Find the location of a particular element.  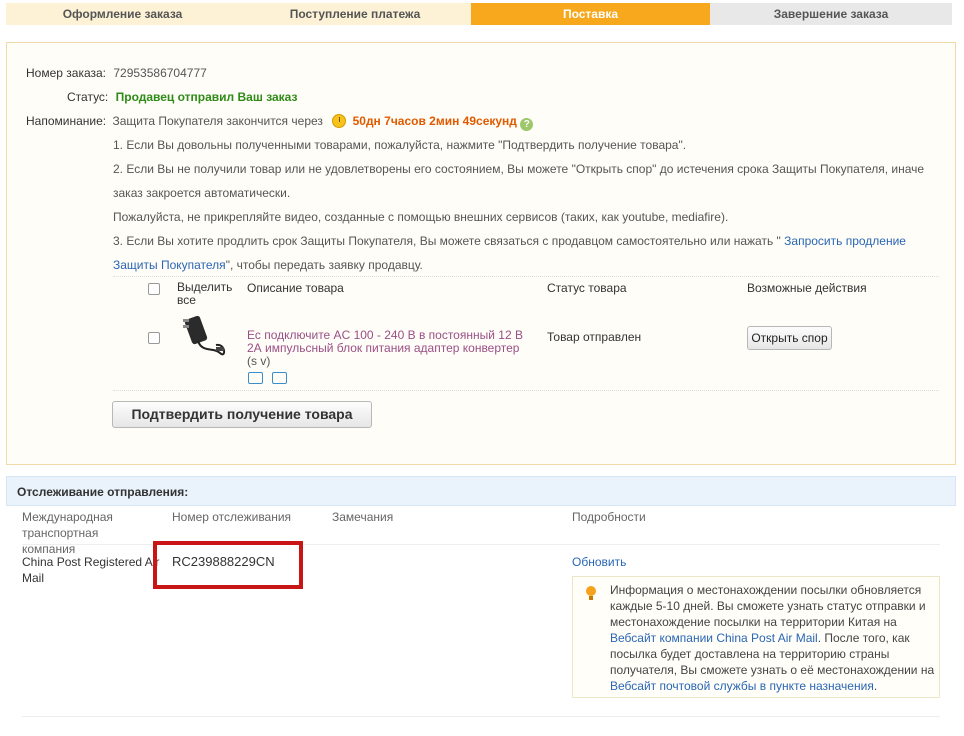

question-icon: ? is located at coordinates (527, 124).